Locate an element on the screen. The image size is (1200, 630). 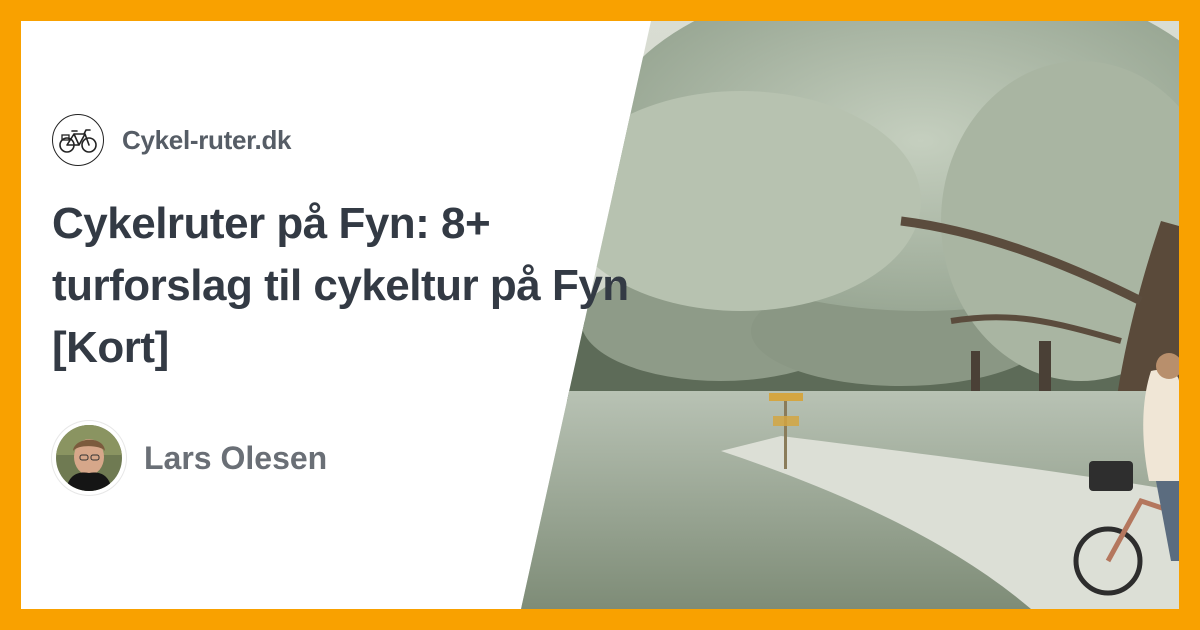
author-portrait is located at coordinates (89, 458).